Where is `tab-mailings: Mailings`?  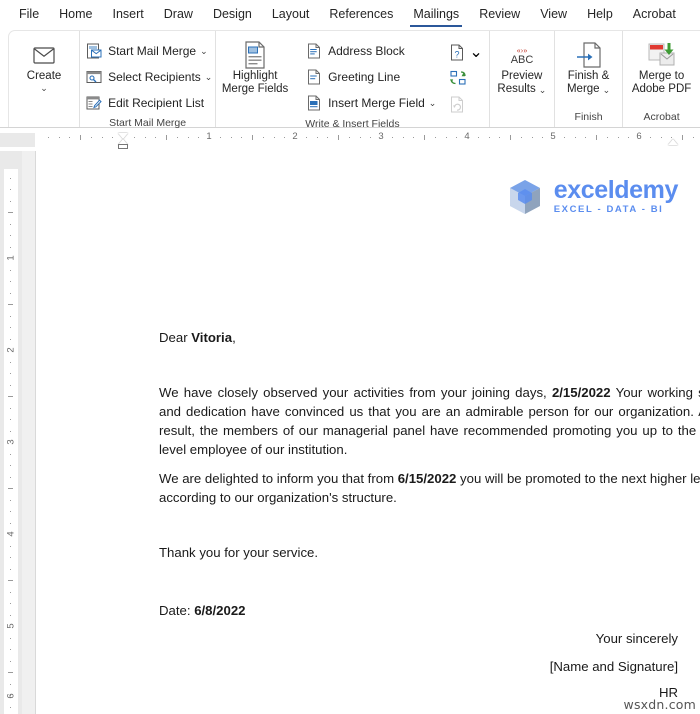
tab-mailings: Mailings is located at coordinates (436, 15).